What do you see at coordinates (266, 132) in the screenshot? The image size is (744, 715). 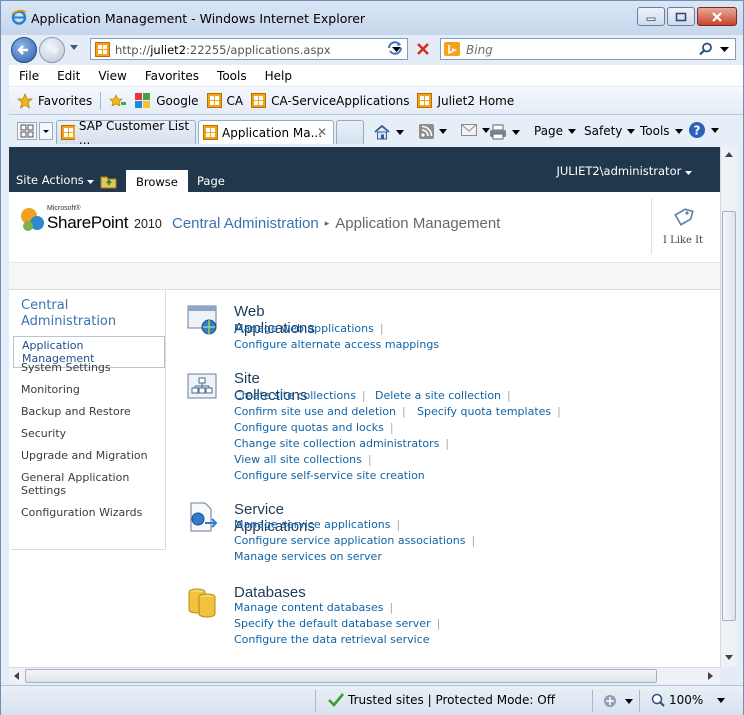 I see `tab-application-management: Application Ma... ✕` at bounding box center [266, 132].